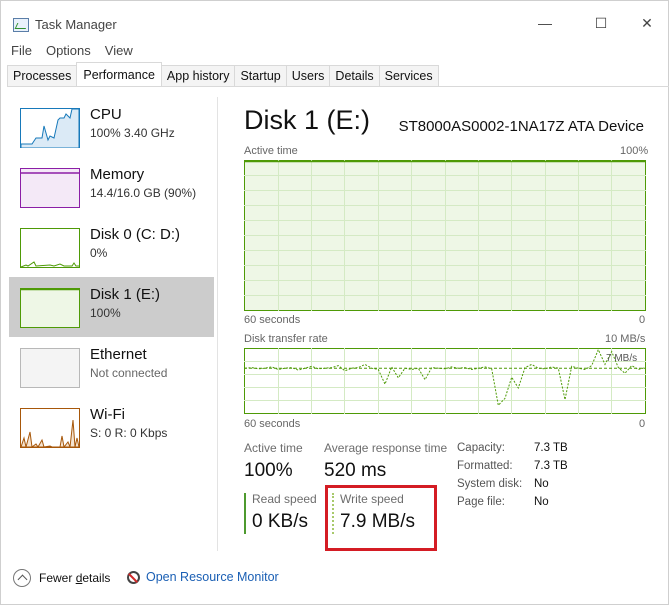  What do you see at coordinates (272, 320) in the screenshot?
I see `active-time-graph-duration: 60 seconds` at bounding box center [272, 320].